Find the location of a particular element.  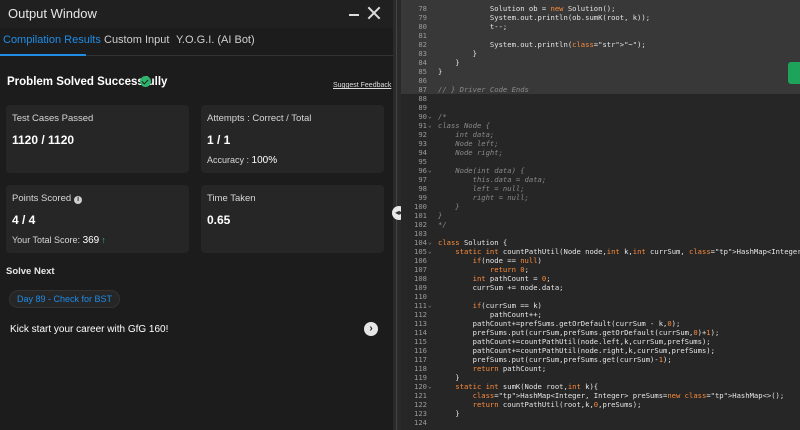

code-line: 82 System.out.println(class="str">"~"); is located at coordinates (600, 44).